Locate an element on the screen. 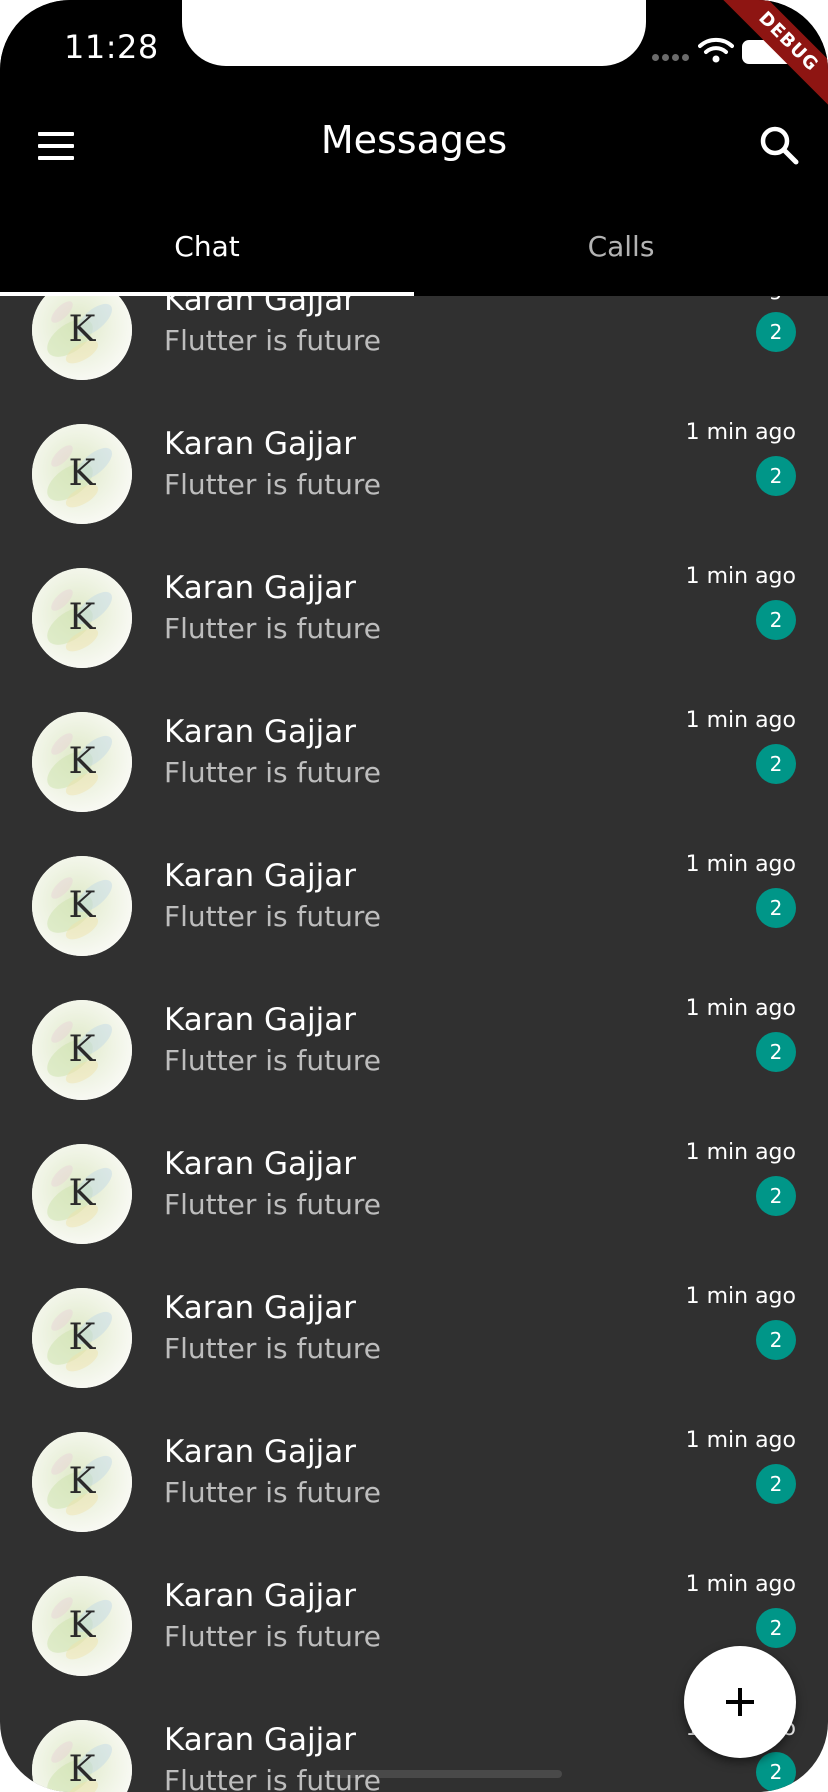 This screenshot has height=1792, width=828. page-title: Messages is located at coordinates (414, 140).